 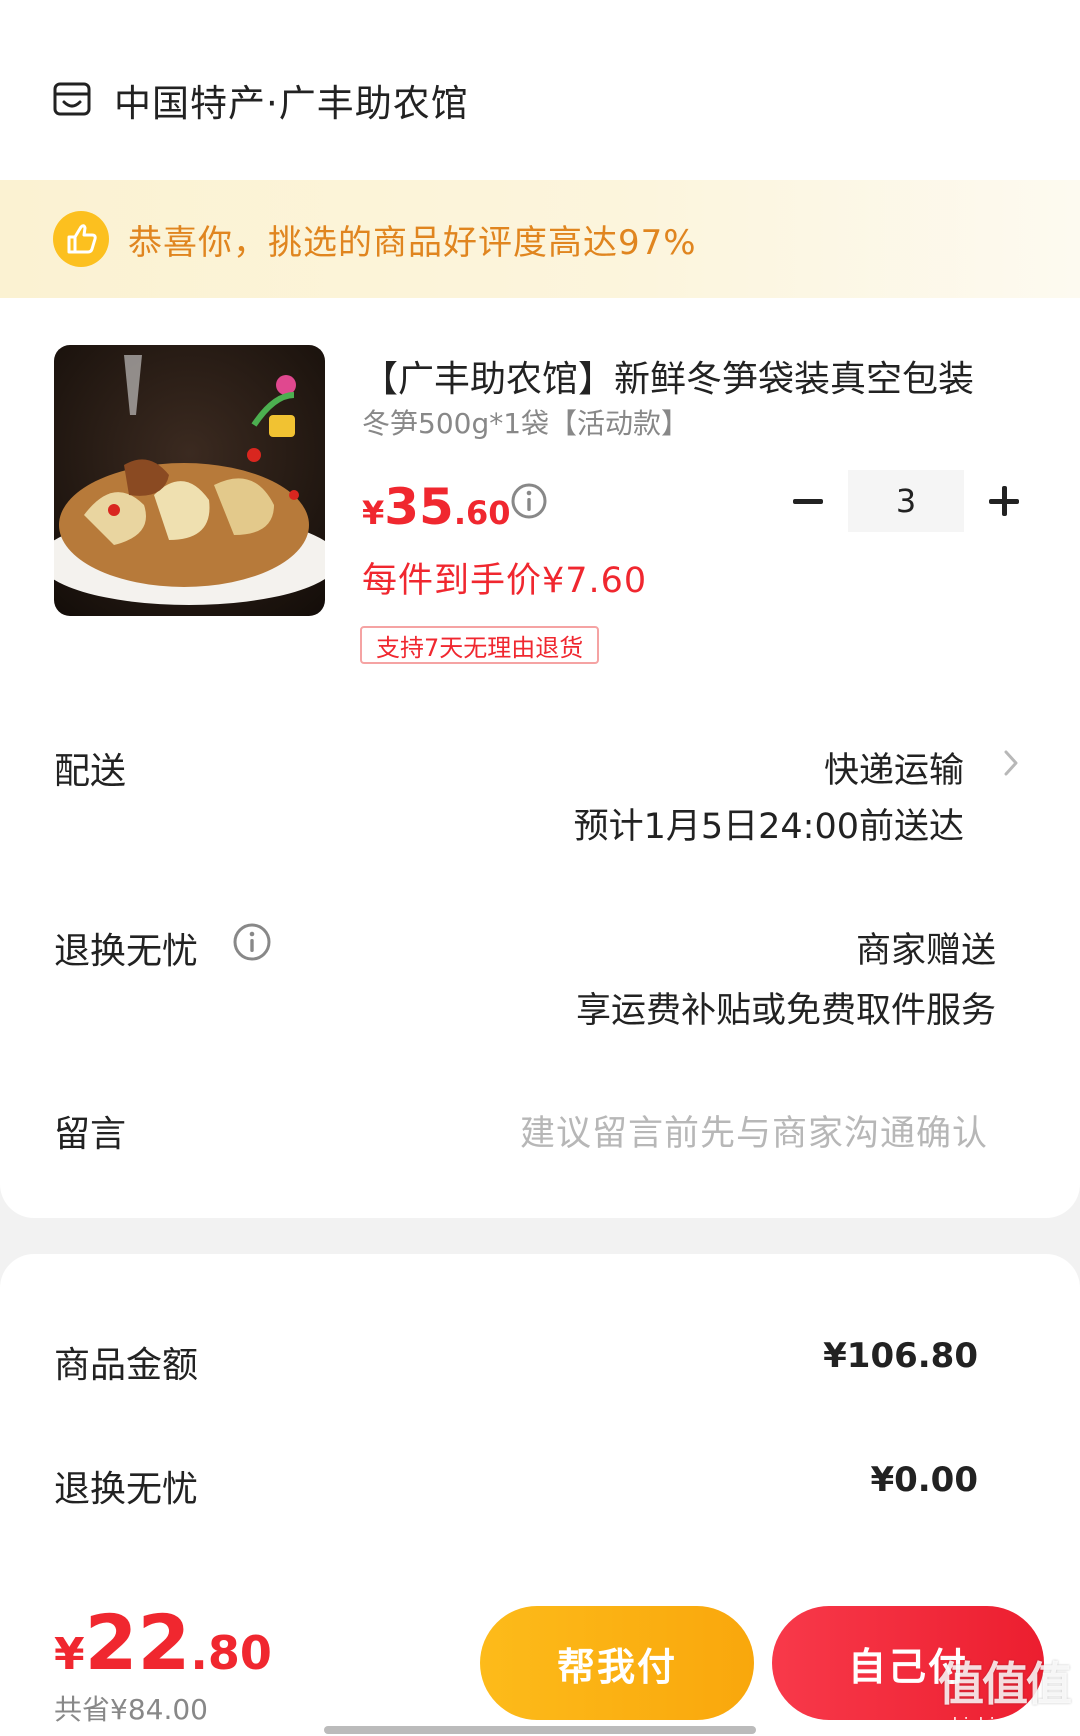 I want to click on price-info-icon, so click(x=529, y=501).